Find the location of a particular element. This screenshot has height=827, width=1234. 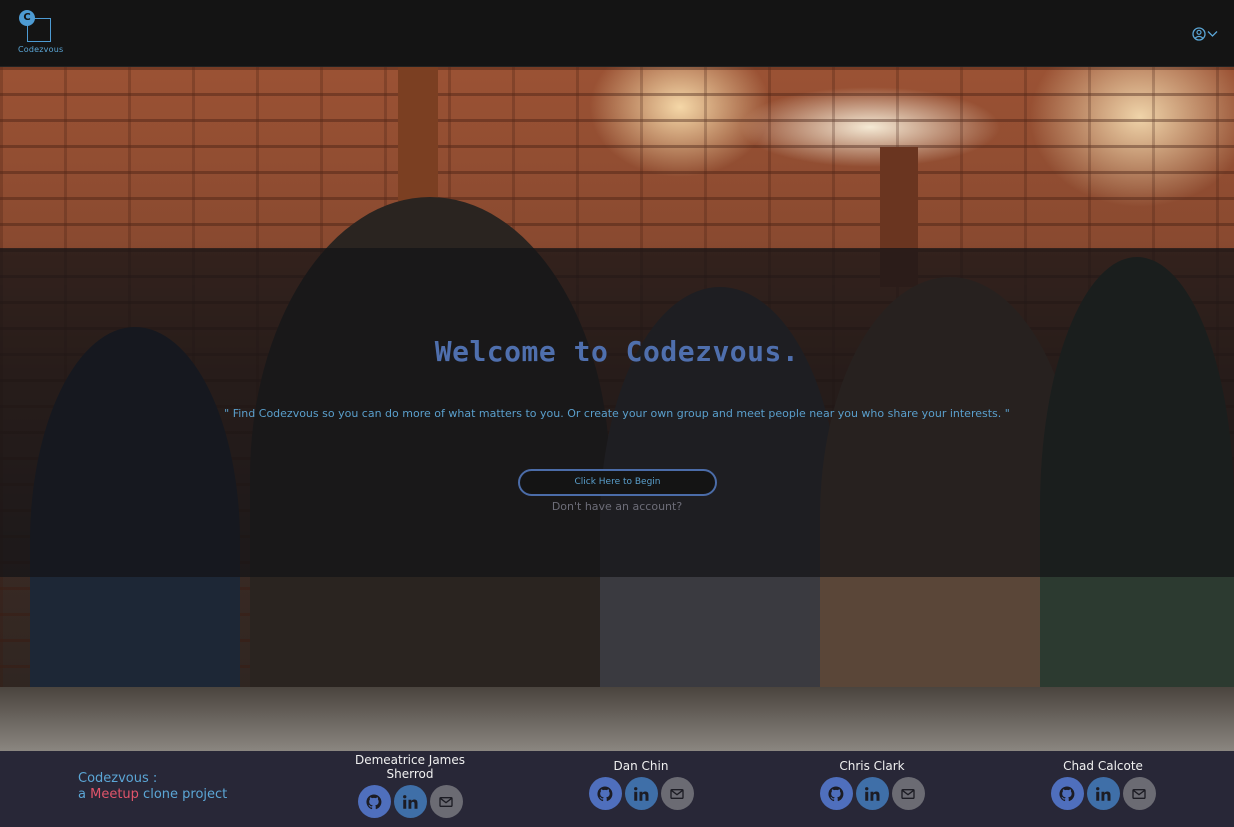

member-card: Dan Chin is located at coordinates (641, 784).